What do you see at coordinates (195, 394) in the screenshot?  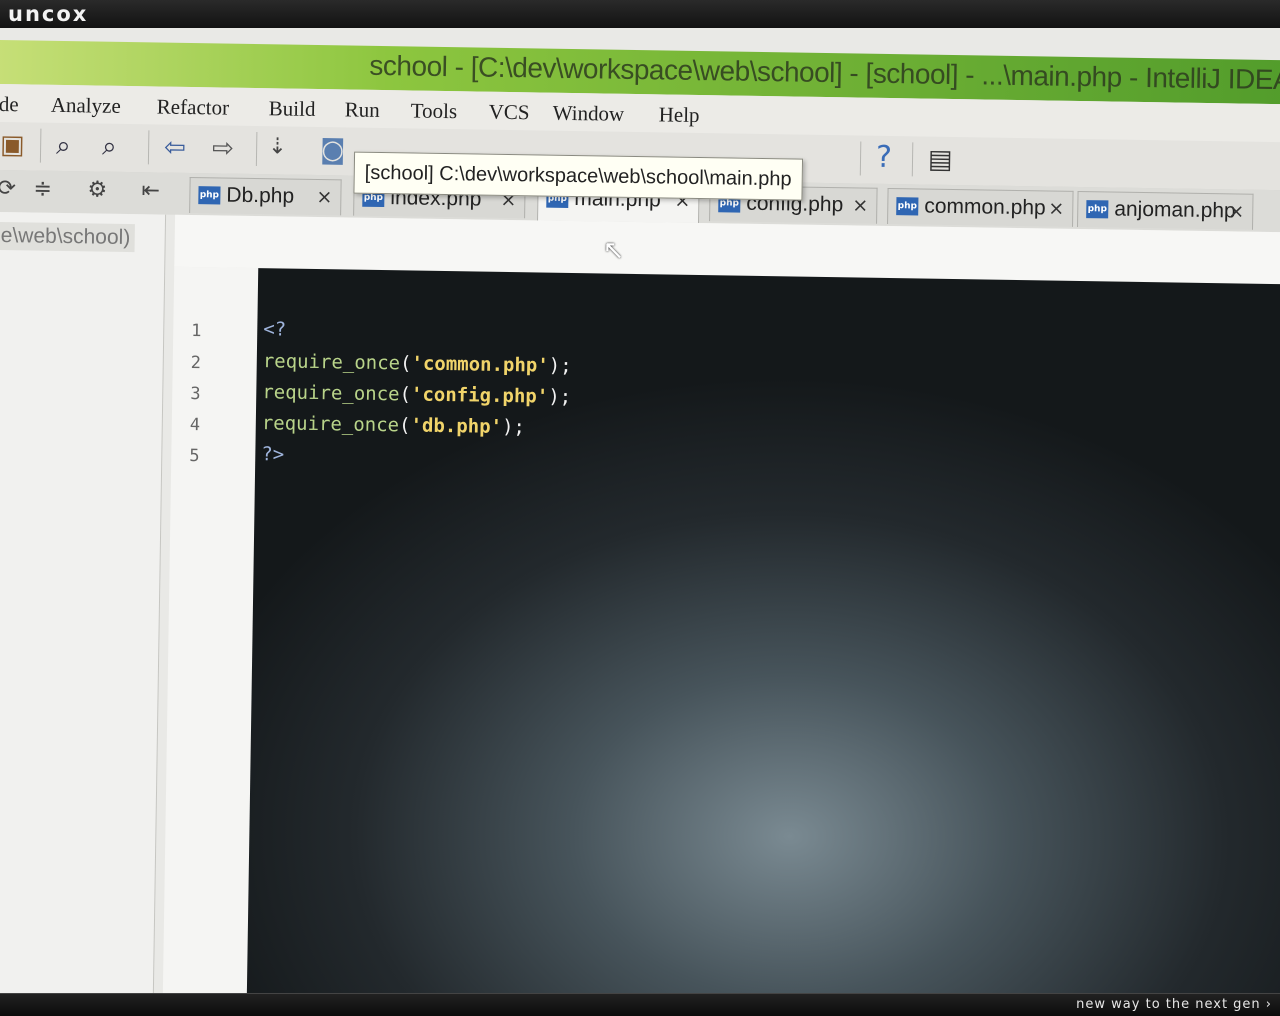 I see `line-number: 3` at bounding box center [195, 394].